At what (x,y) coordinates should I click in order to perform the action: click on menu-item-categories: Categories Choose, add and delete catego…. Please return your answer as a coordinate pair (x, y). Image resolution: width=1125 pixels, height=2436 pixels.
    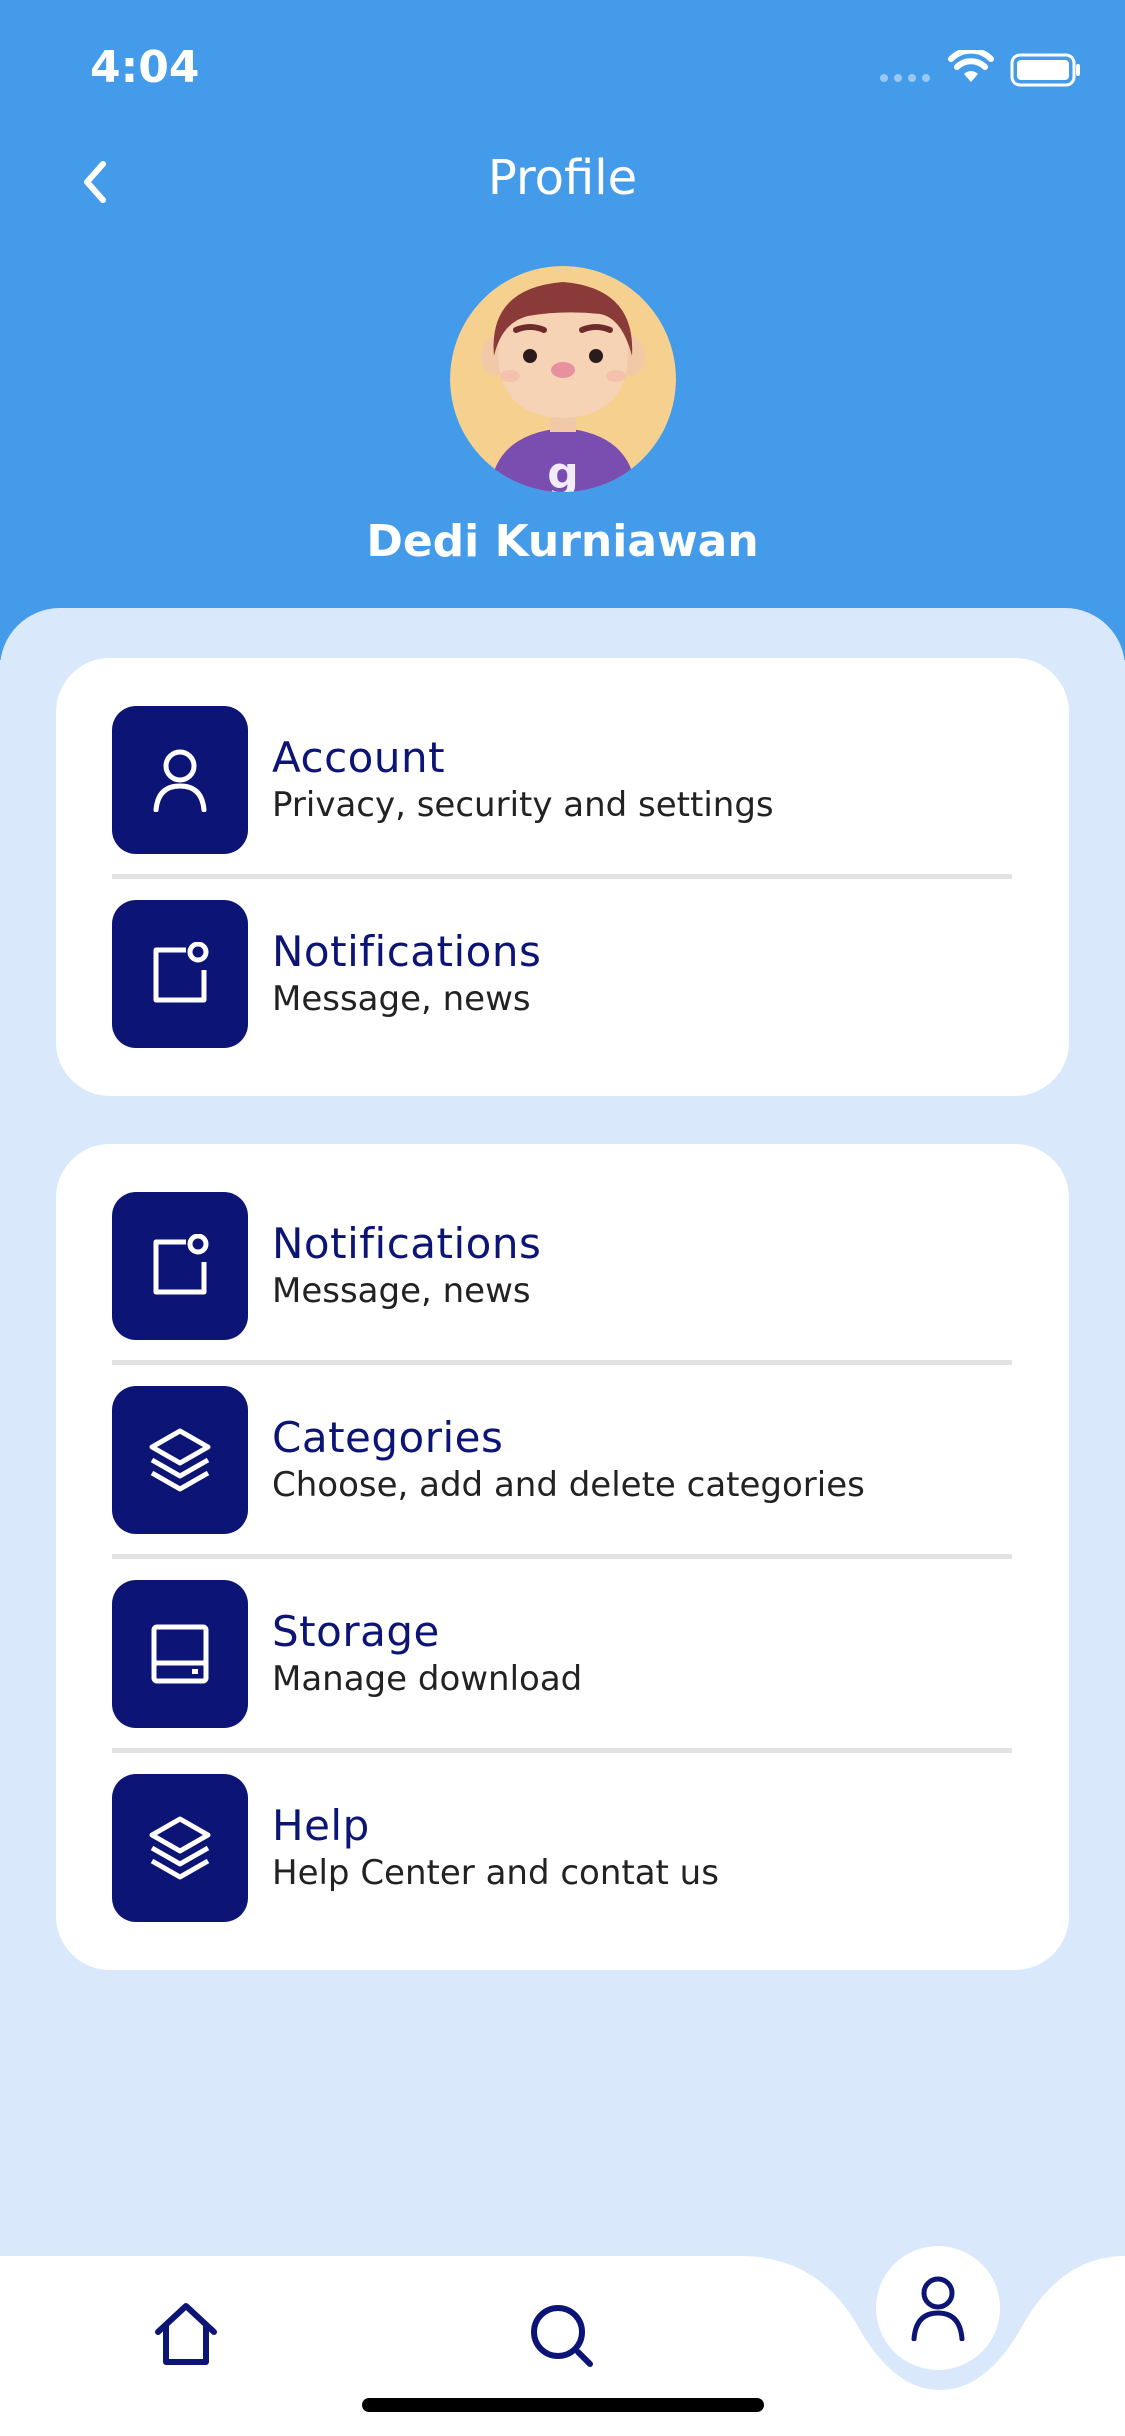
    Looking at the image, I should click on (562, 1460).